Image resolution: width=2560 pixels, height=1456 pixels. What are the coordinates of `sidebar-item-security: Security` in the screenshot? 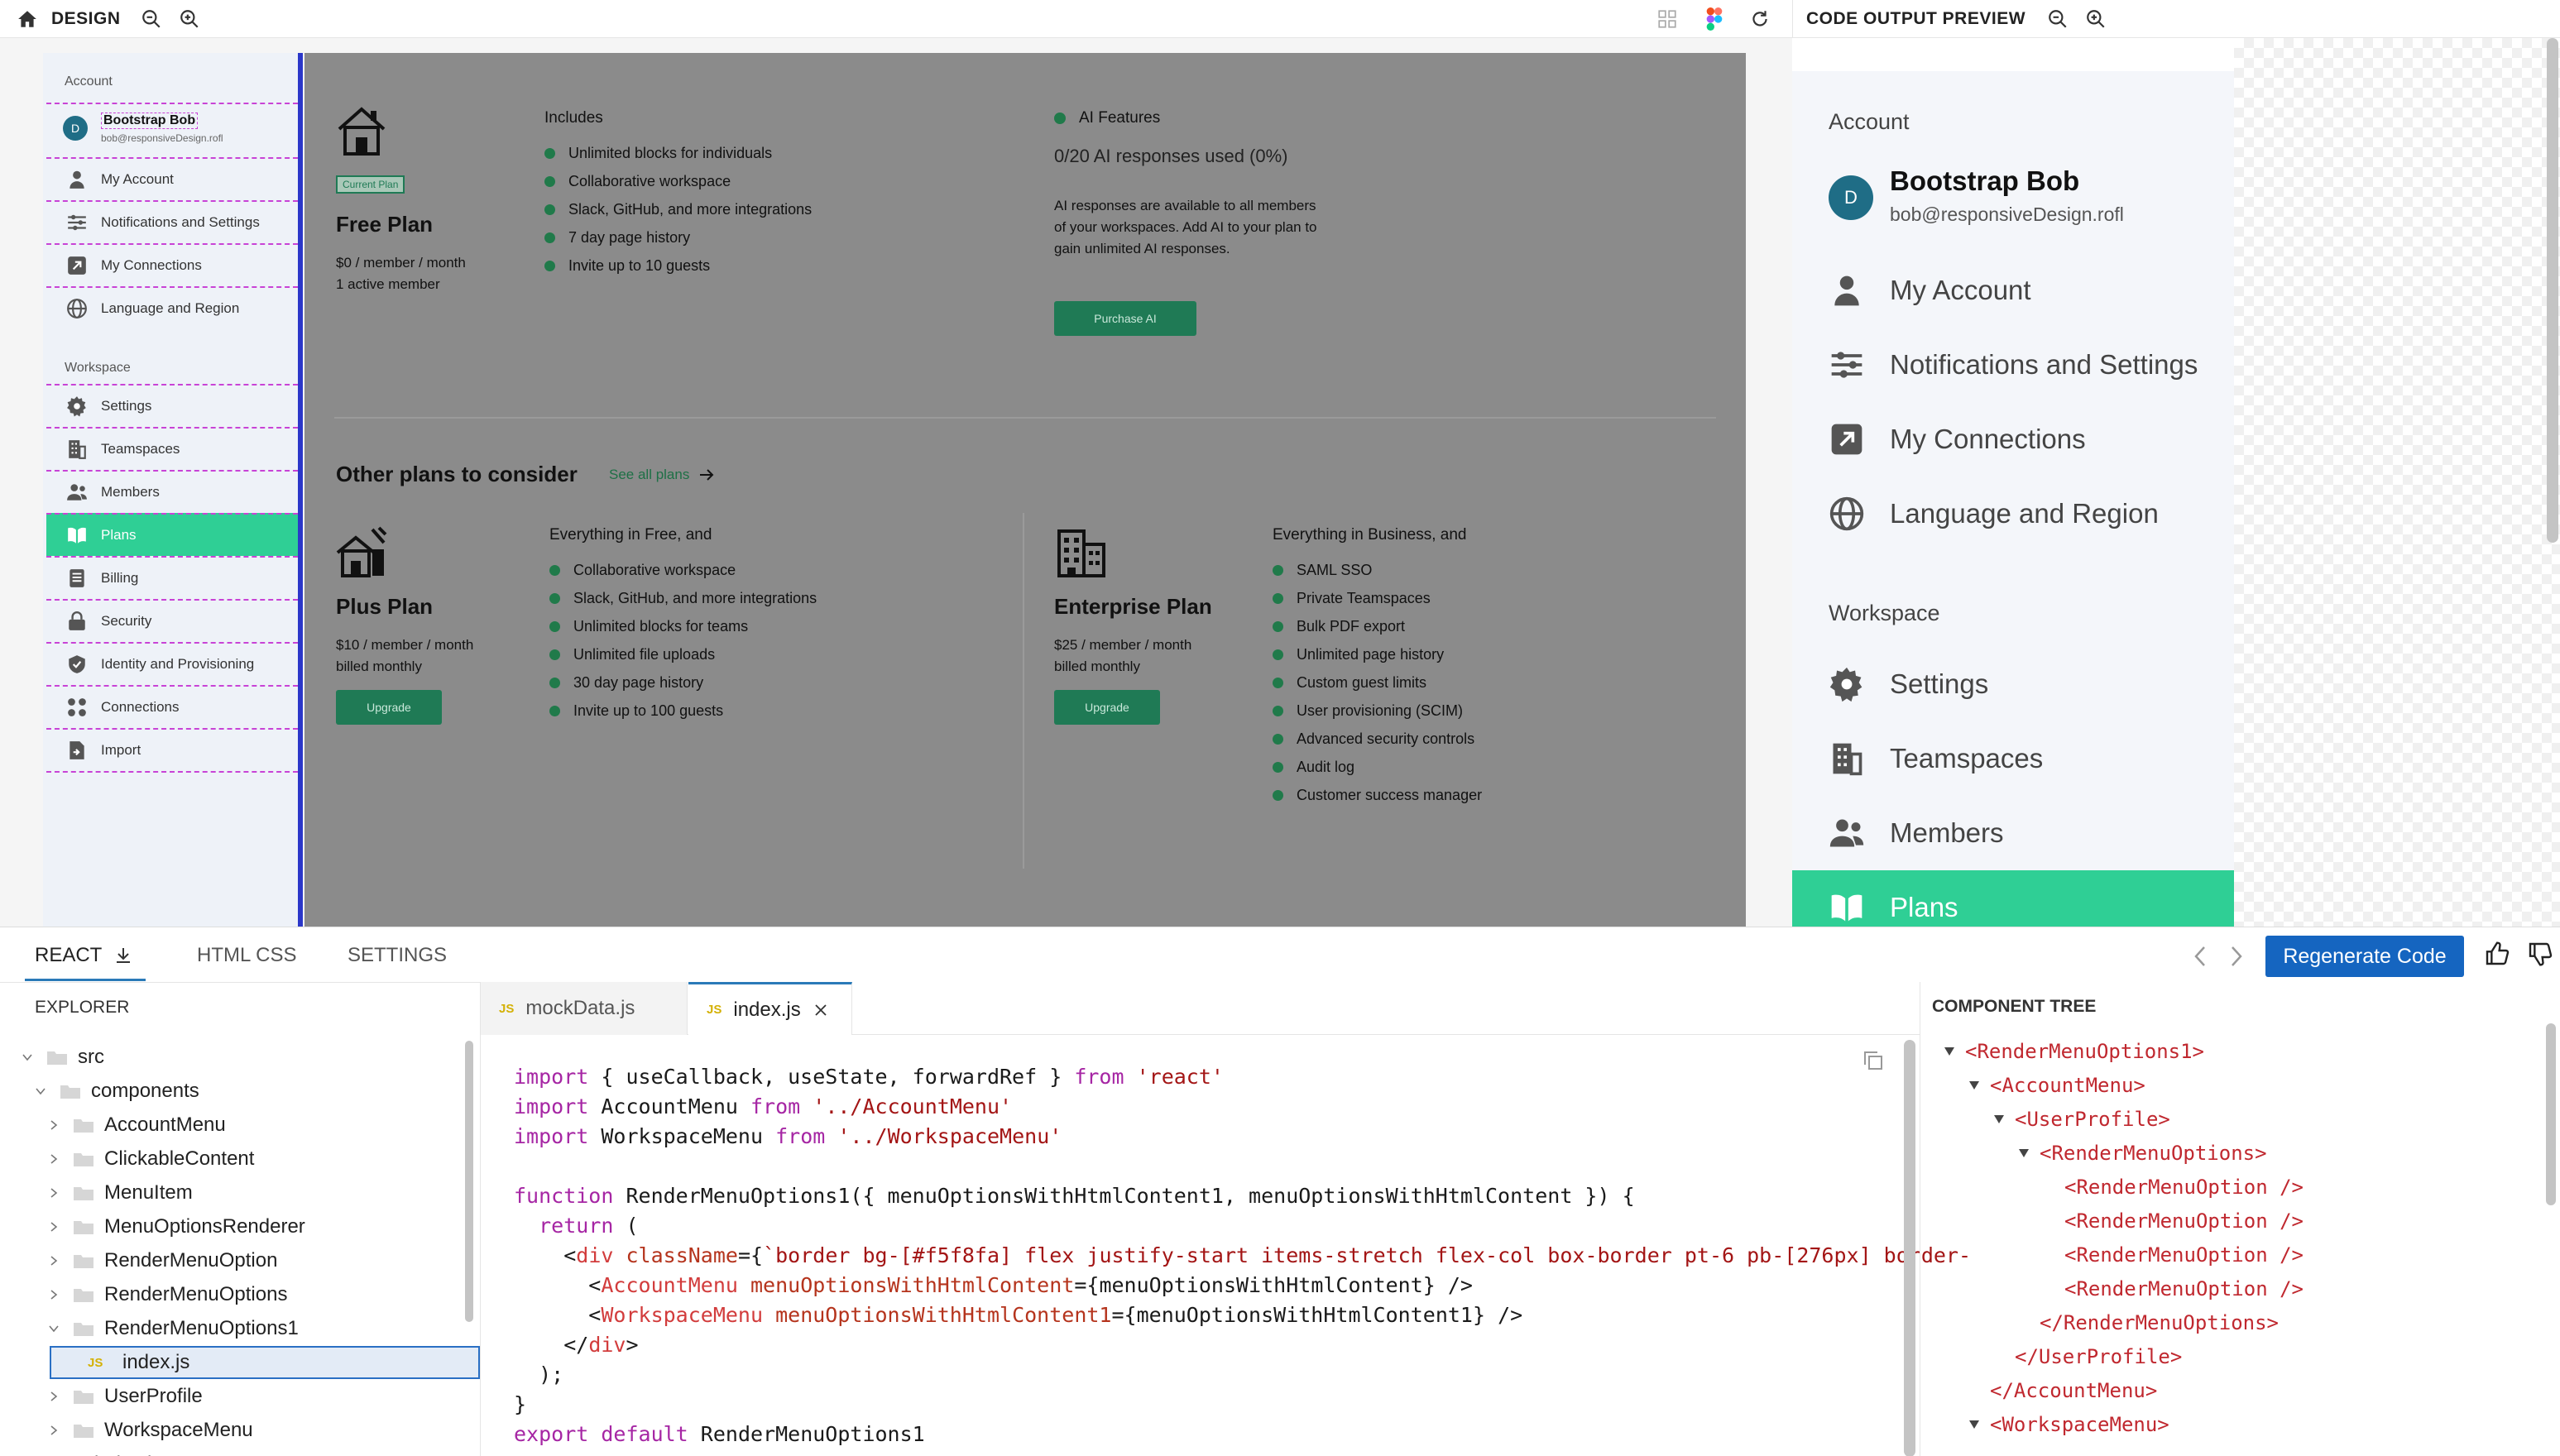 It's located at (172, 620).